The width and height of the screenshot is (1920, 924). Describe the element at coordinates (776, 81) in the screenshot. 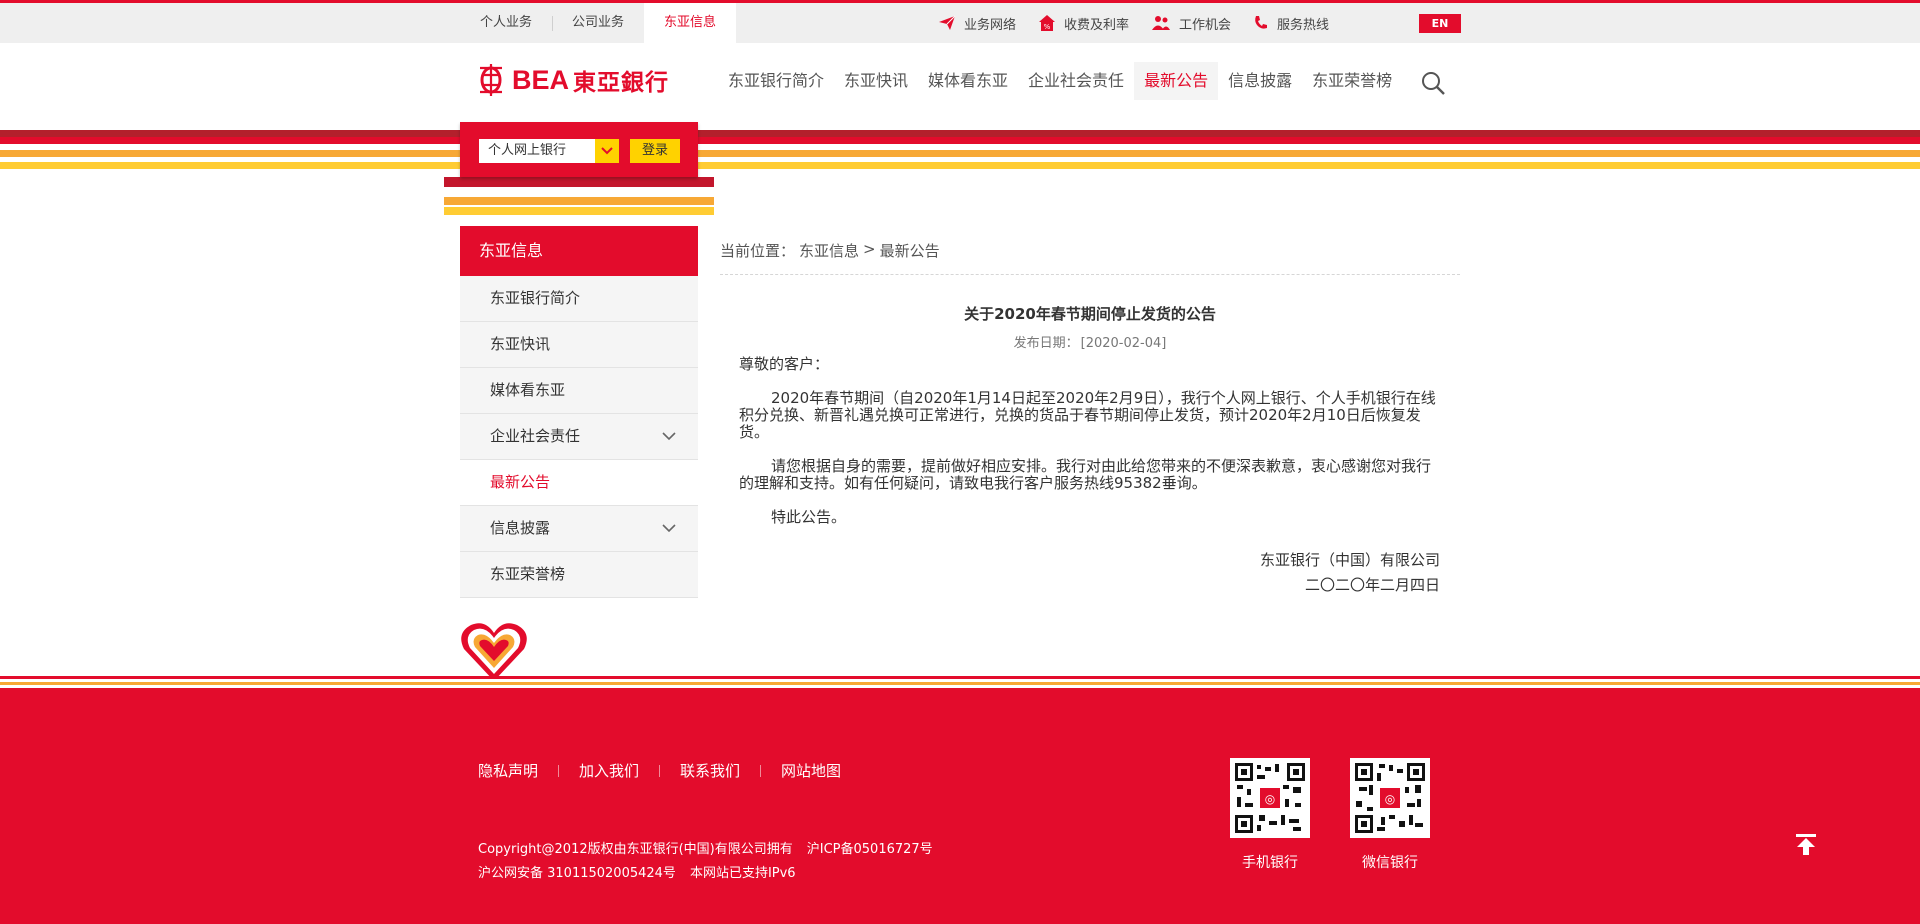

I see `nav-bea-intro: 东亚银行简介` at that location.